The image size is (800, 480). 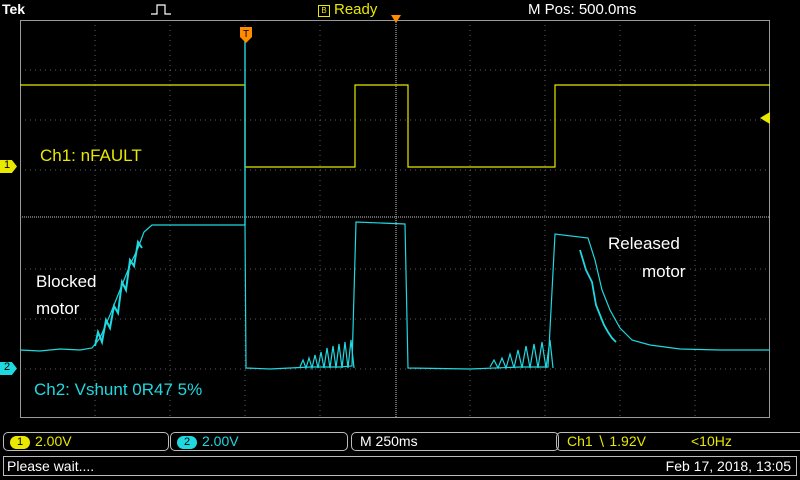 I want to click on ch2-ground-marker: 2, so click(x=8, y=368).